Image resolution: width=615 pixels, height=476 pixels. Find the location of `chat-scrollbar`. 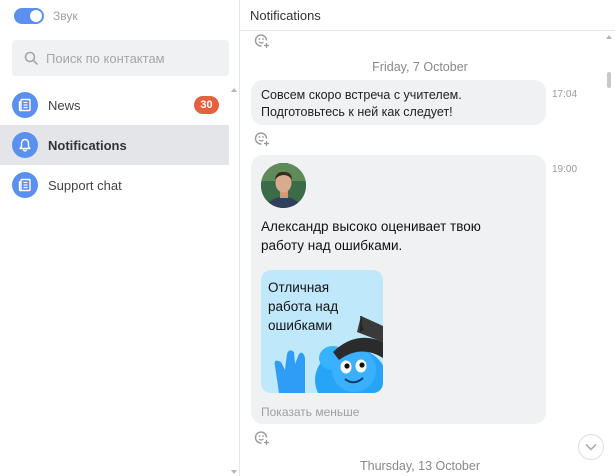

chat-scrollbar is located at coordinates (609, 253).